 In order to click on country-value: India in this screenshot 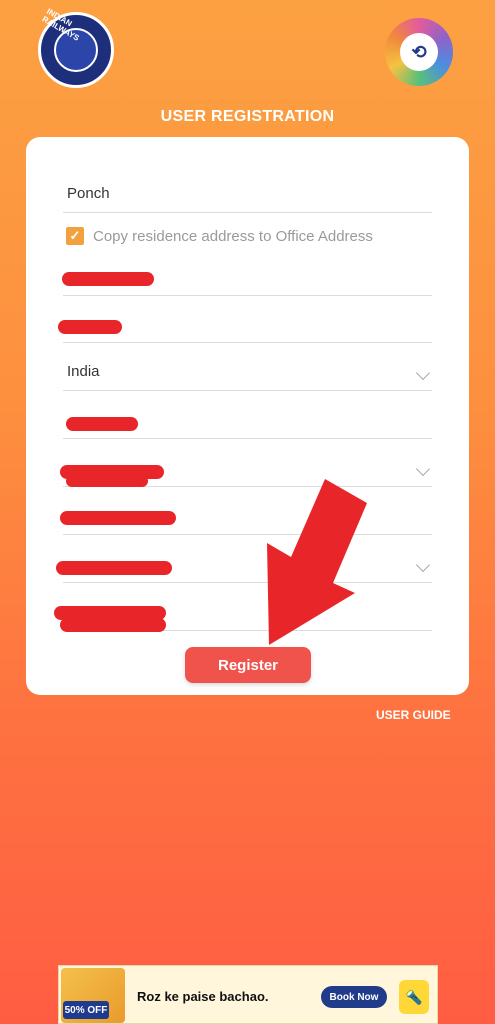, I will do `click(83, 371)`.